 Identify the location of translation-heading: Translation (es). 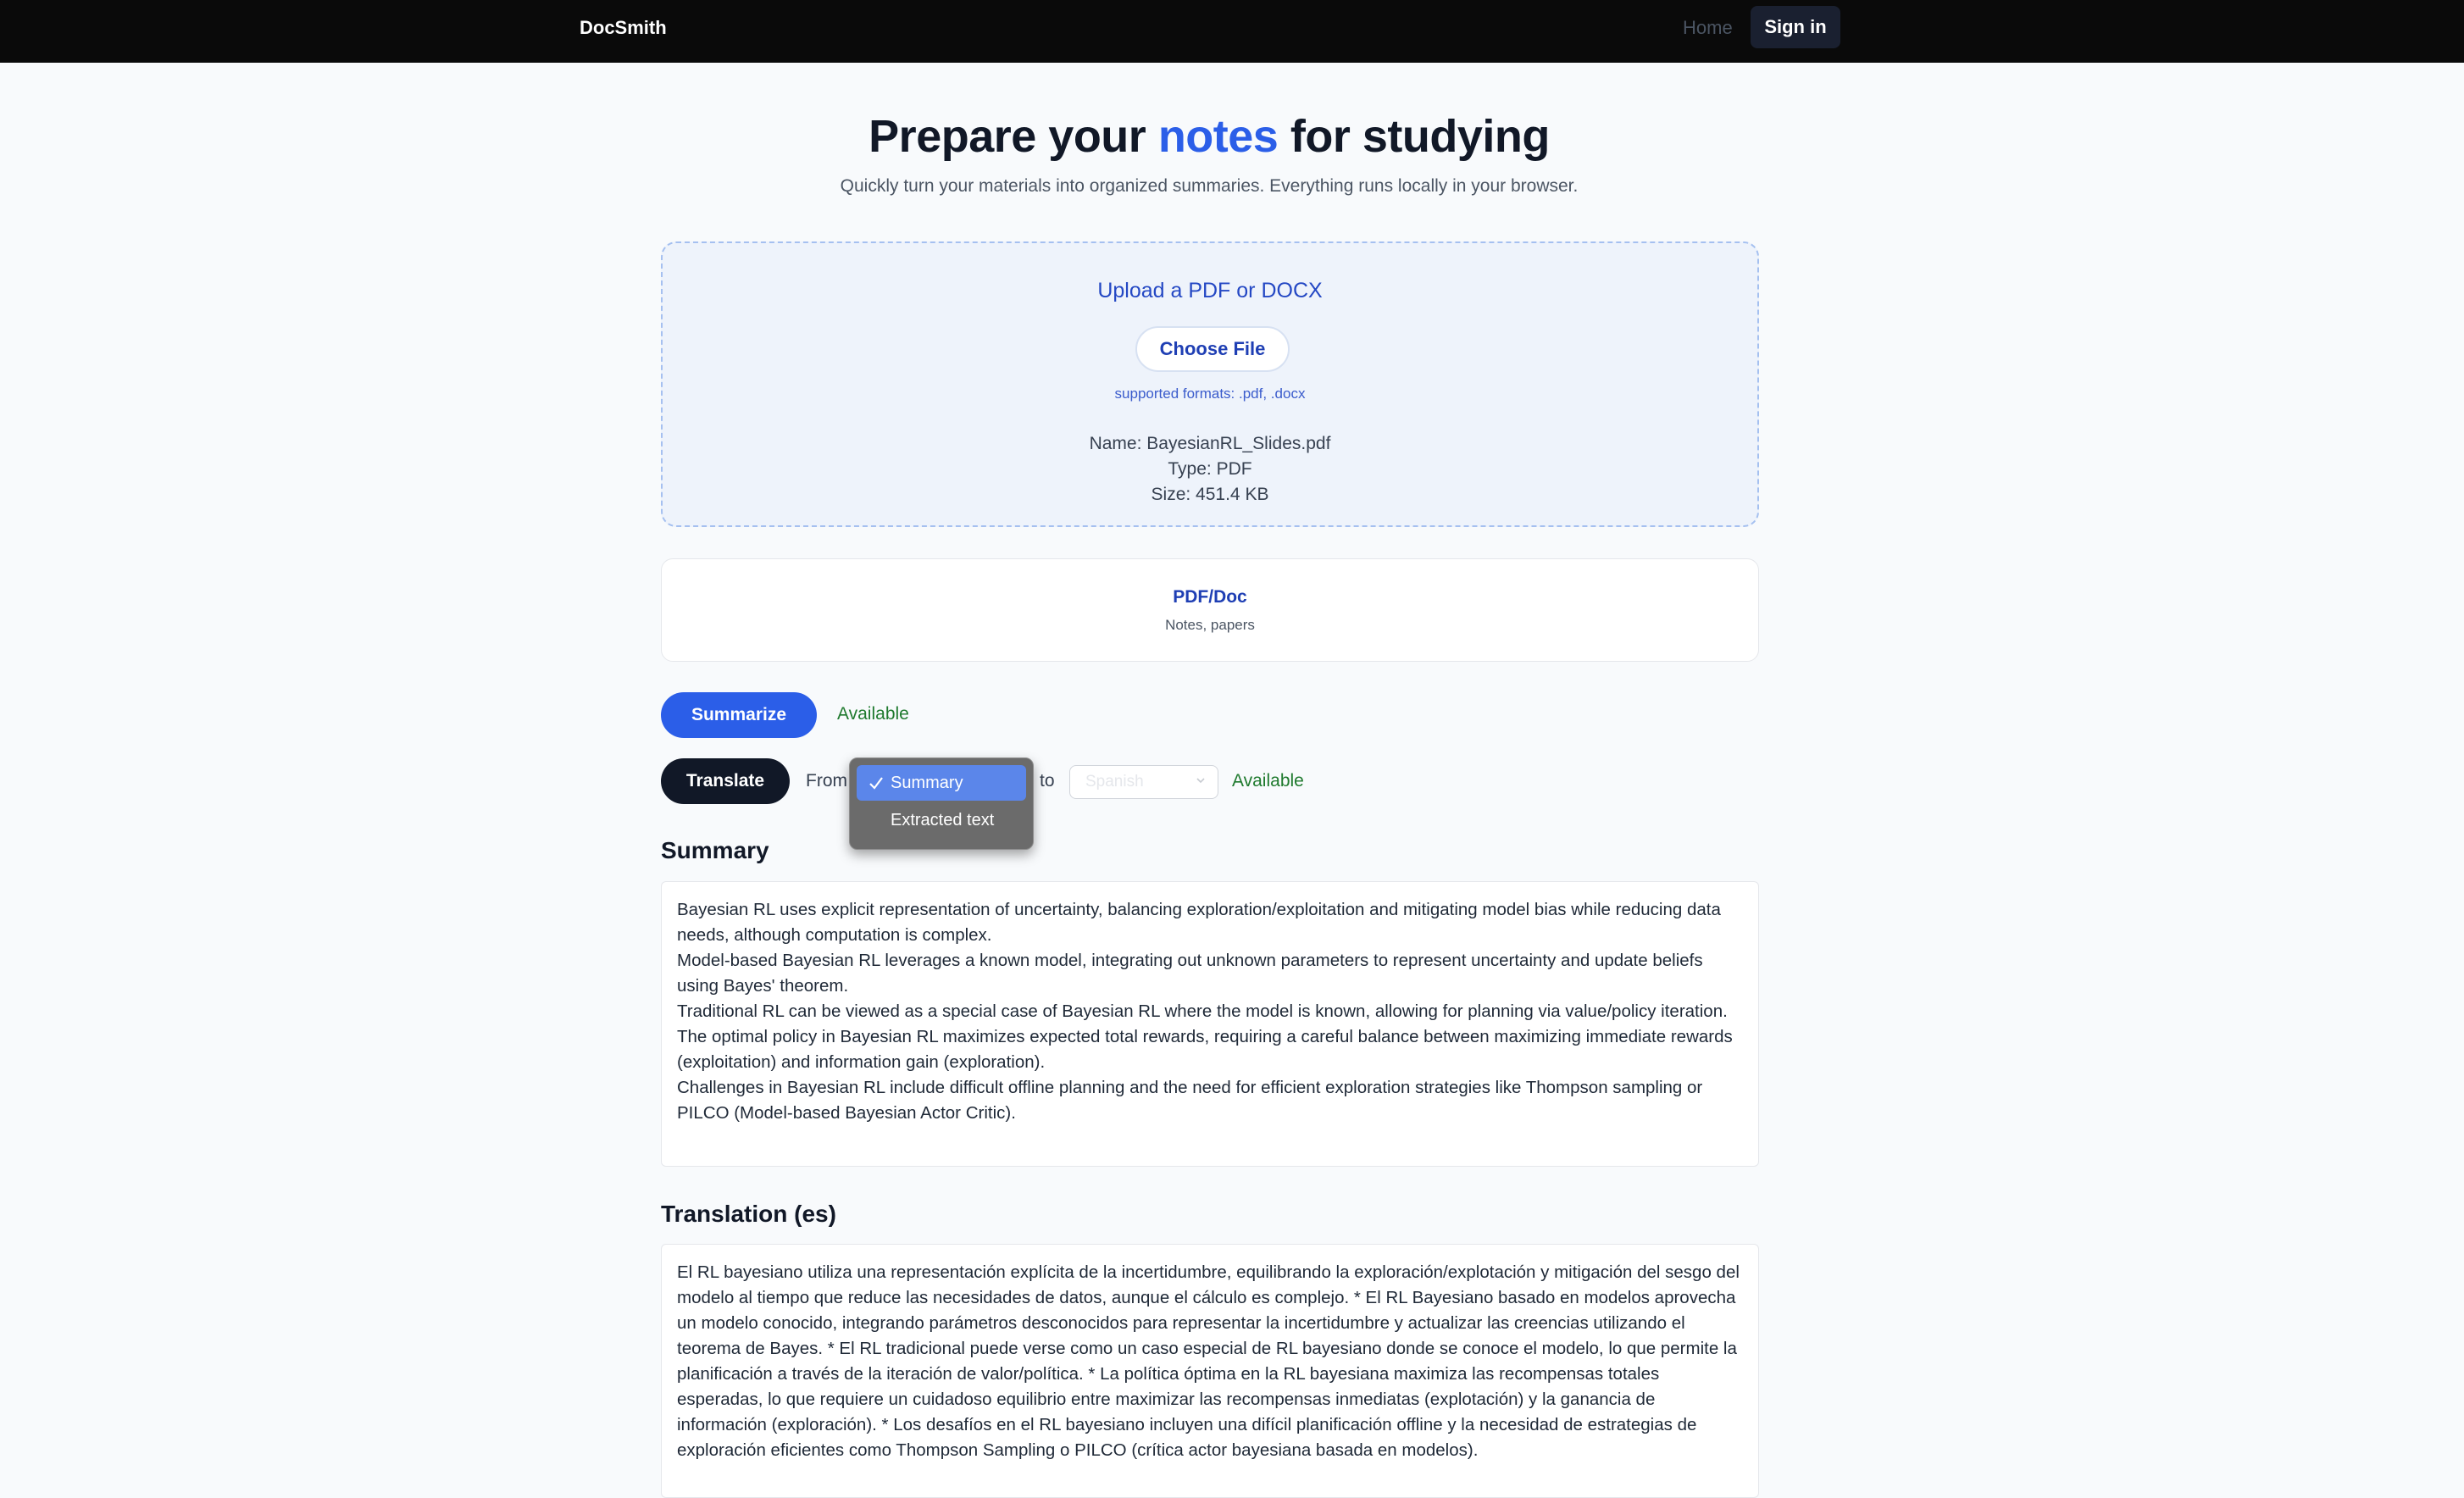
(749, 1214).